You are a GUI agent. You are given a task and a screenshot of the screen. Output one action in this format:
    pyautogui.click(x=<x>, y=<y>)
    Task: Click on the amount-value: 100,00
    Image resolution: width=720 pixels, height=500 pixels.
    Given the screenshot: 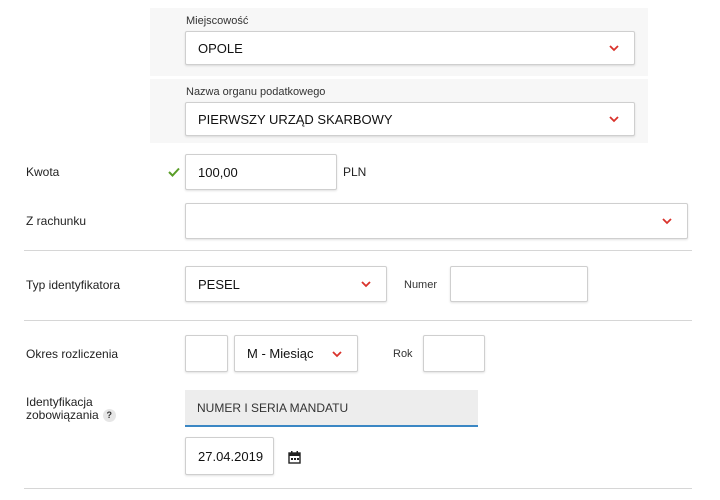 What is the action you would take?
    pyautogui.click(x=218, y=172)
    